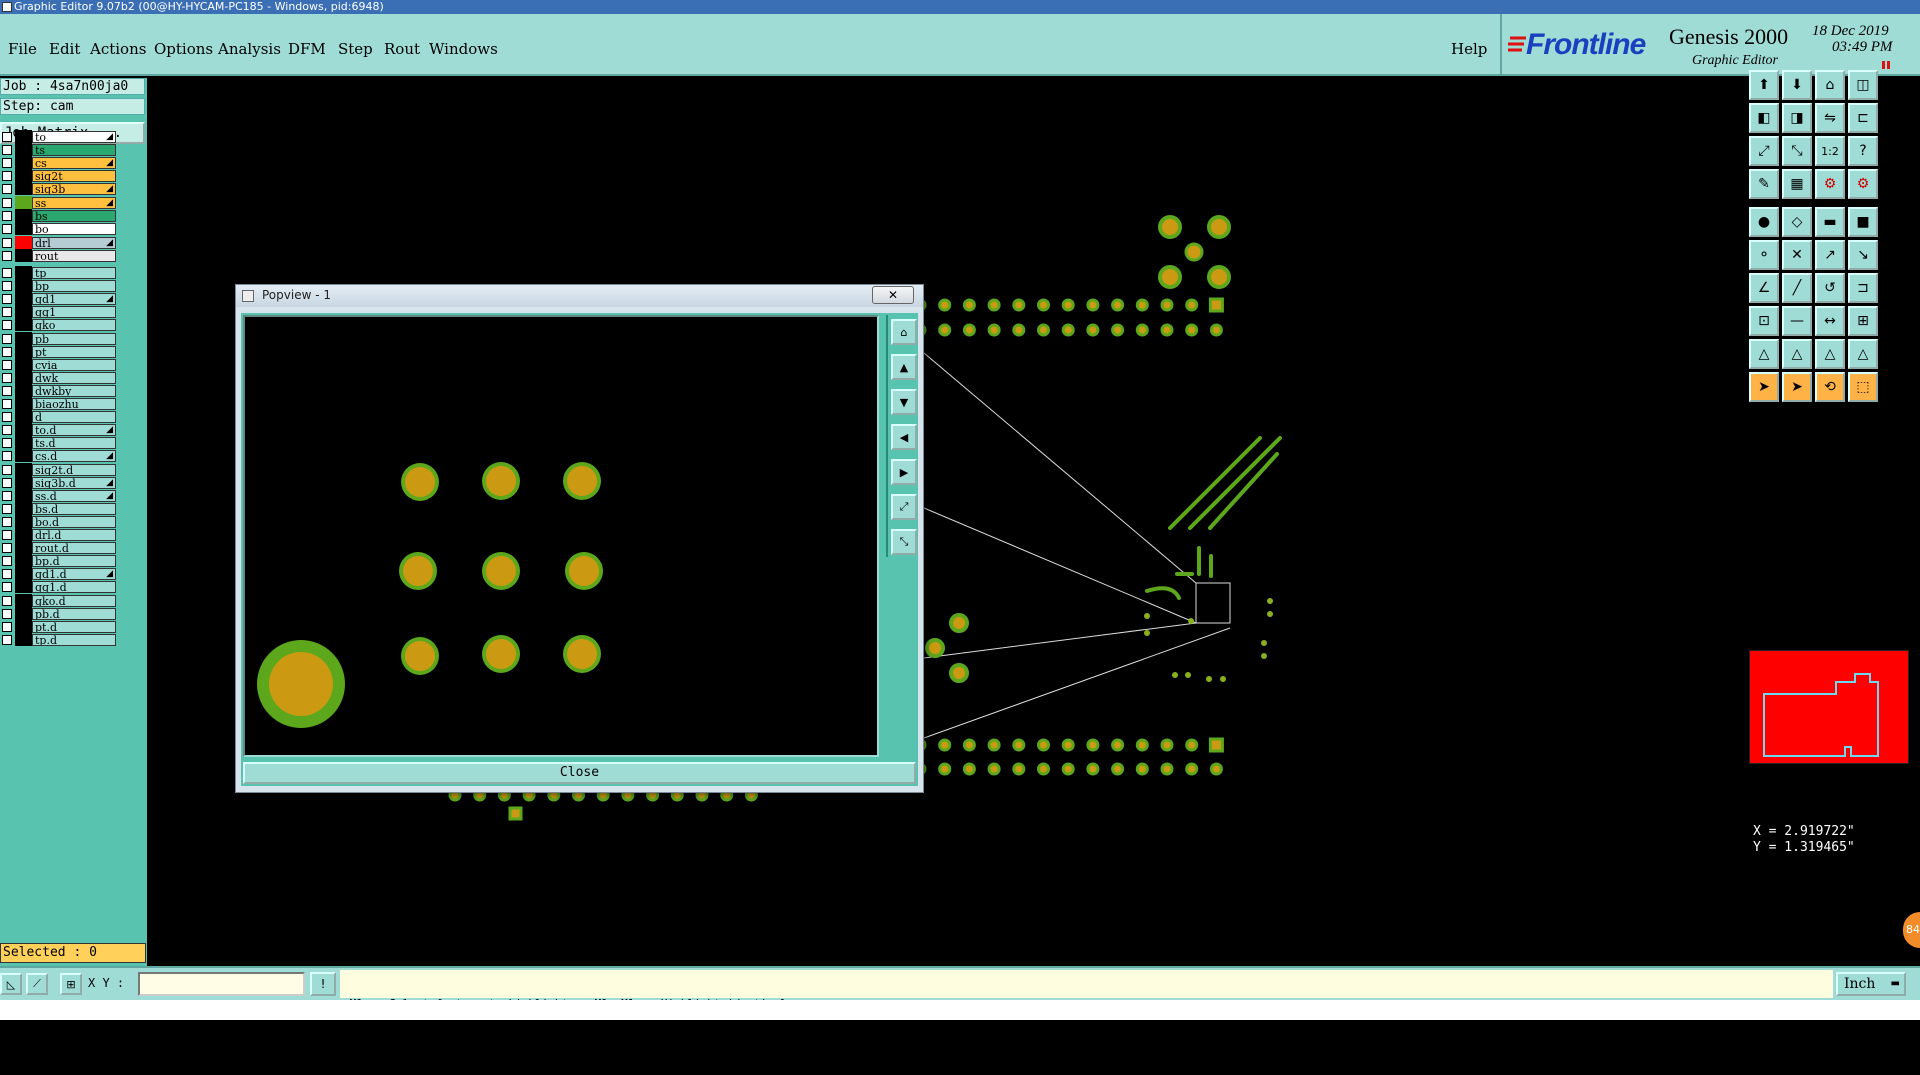 This screenshot has width=1920, height=1075. I want to click on layer-row-pb-d: pb.d, so click(59, 613).